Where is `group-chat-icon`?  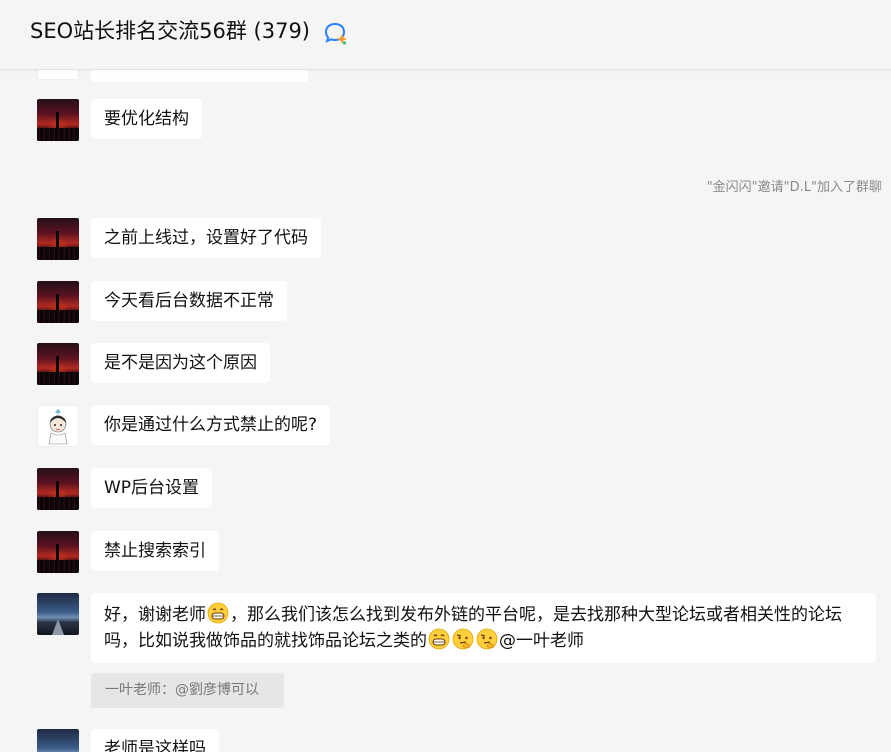 group-chat-icon is located at coordinates (336, 33).